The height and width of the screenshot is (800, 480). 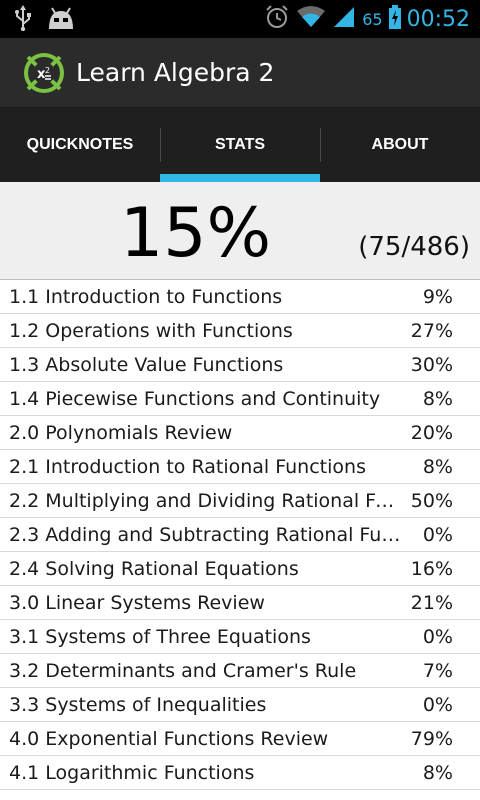 I want to click on section-name: 4.0 Exponential Functions Review, so click(x=169, y=738).